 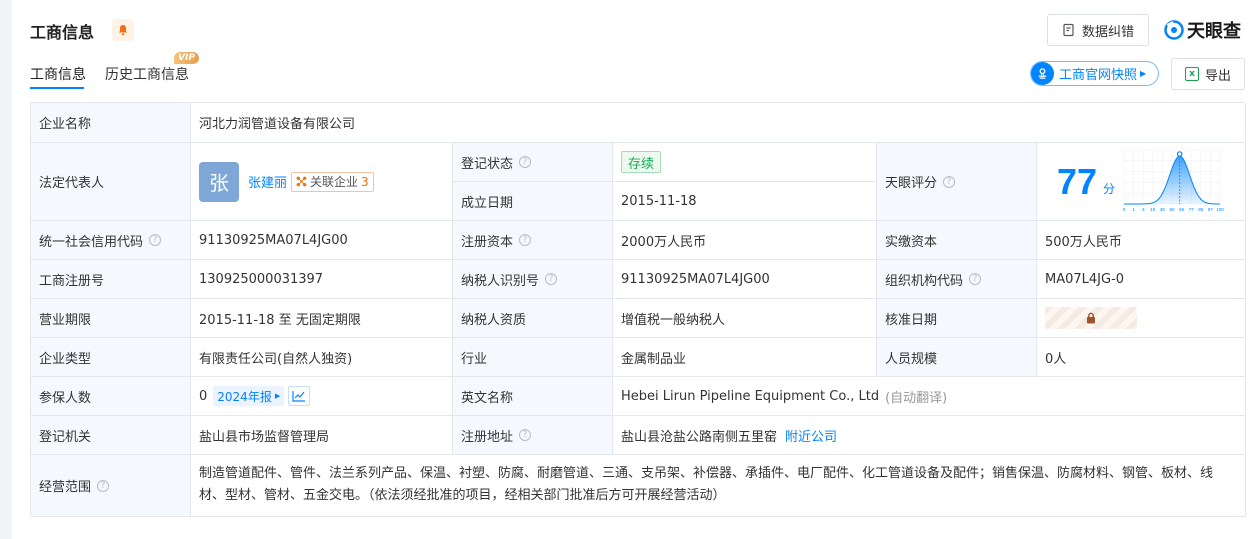 I want to click on address-cell: 盐山县沧盐公路南侧五里窑 附近公司, so click(x=929, y=435).